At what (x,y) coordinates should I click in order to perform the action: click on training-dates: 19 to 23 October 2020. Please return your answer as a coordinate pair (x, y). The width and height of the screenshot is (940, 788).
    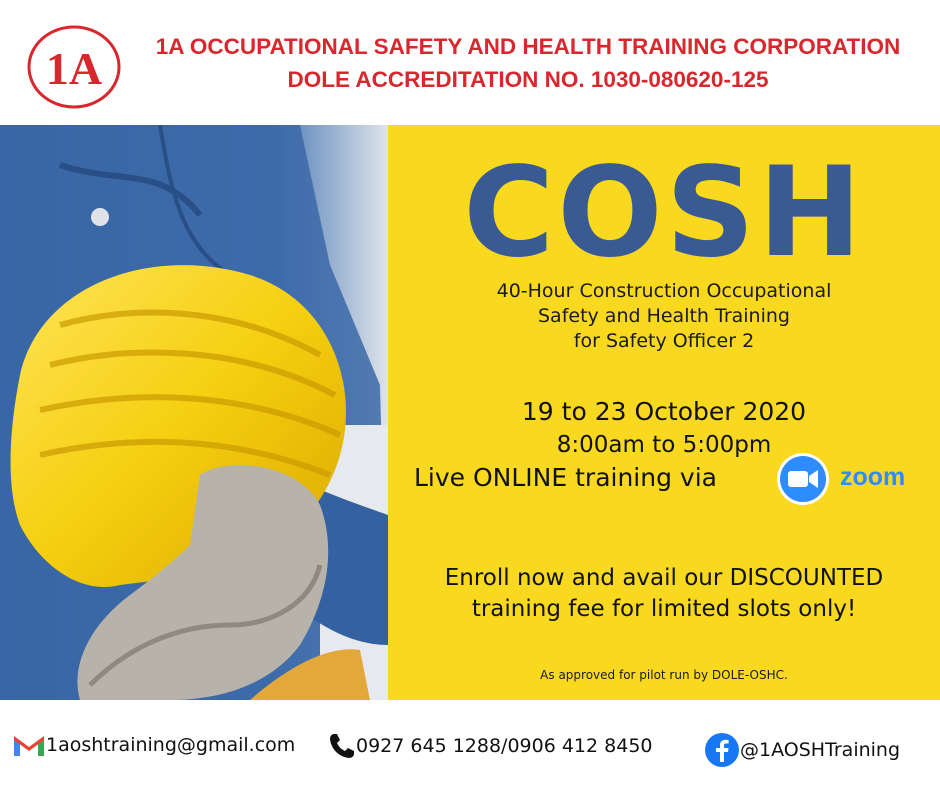
    Looking at the image, I should click on (664, 411).